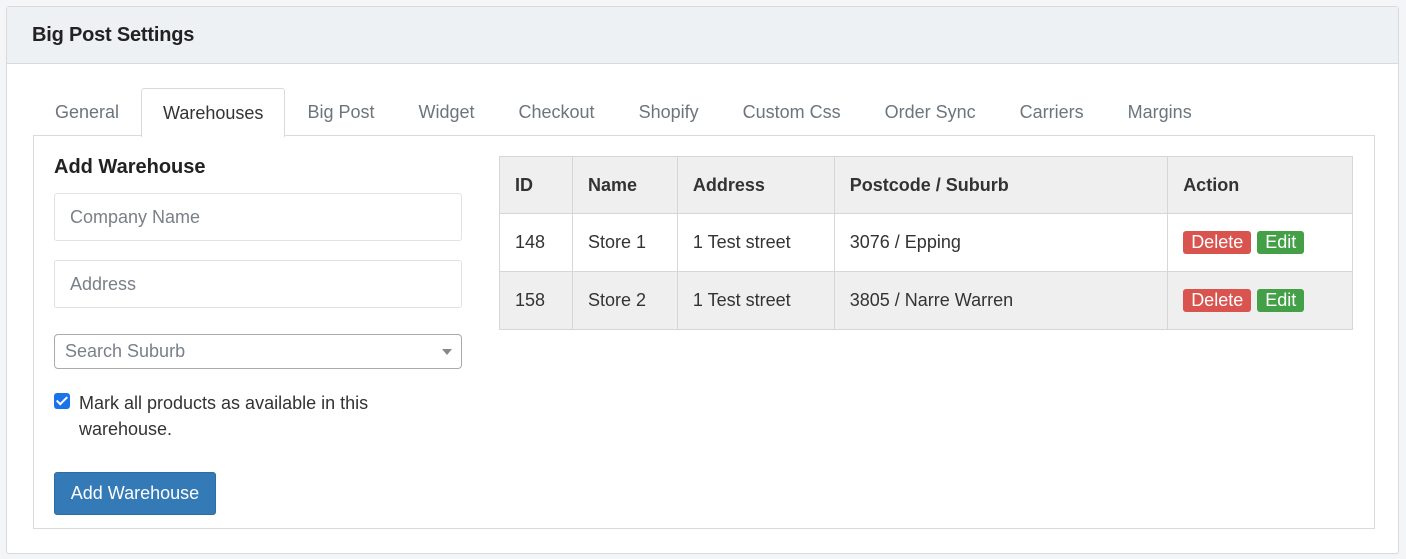  What do you see at coordinates (1160, 112) in the screenshot?
I see `tab-margins: Margins` at bounding box center [1160, 112].